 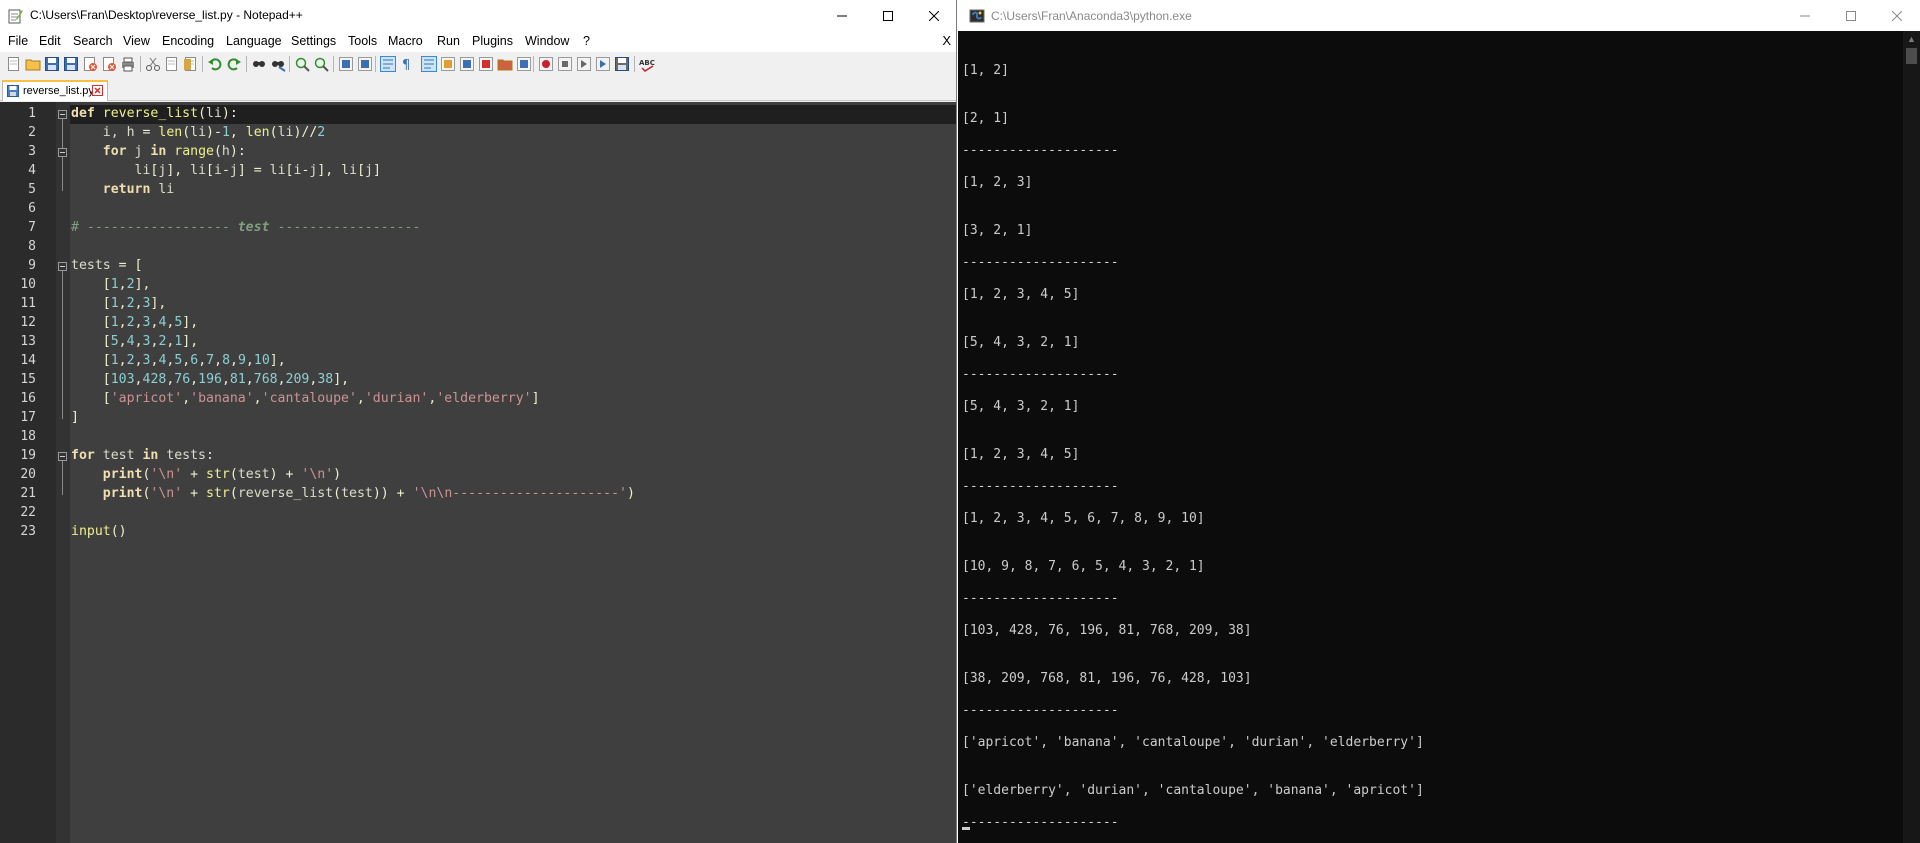 I want to click on close-window-button, so click(x=933, y=16).